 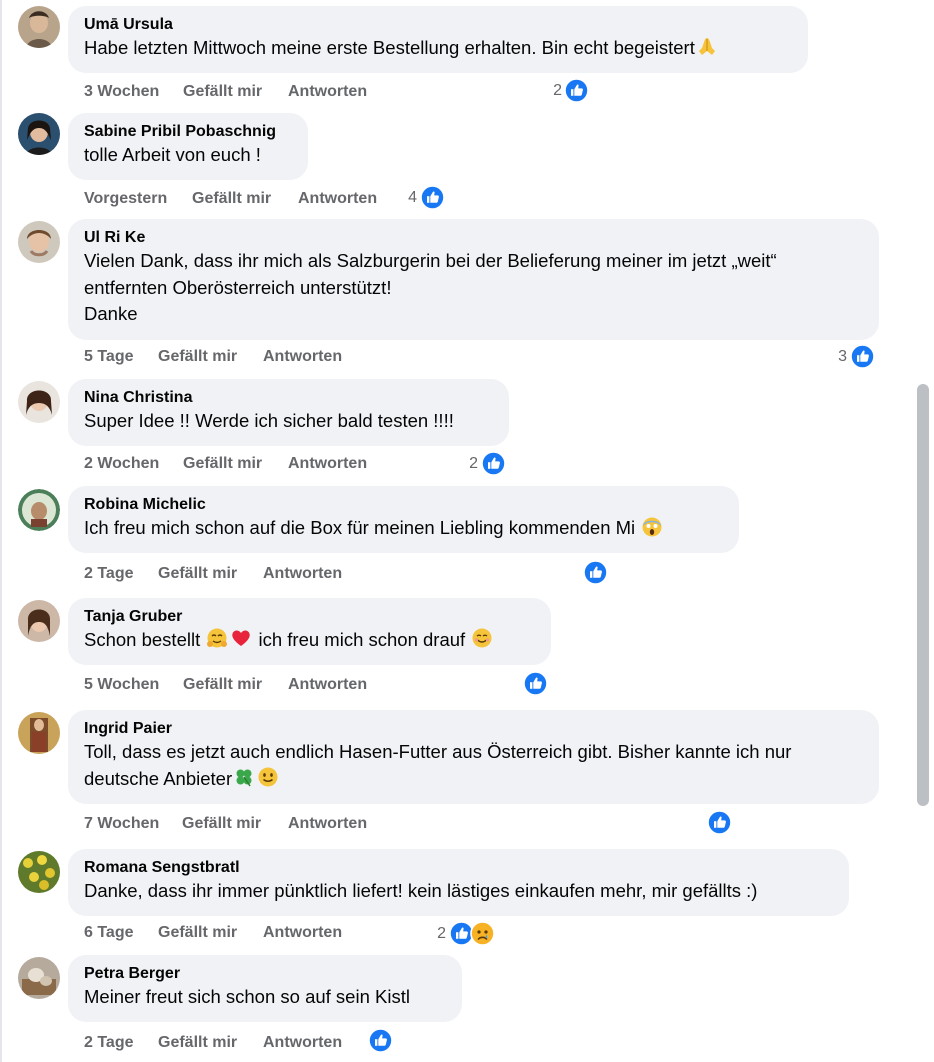 I want to click on comment-actions: 6 Tage Gefällt mir Antworten, so click(x=244, y=933).